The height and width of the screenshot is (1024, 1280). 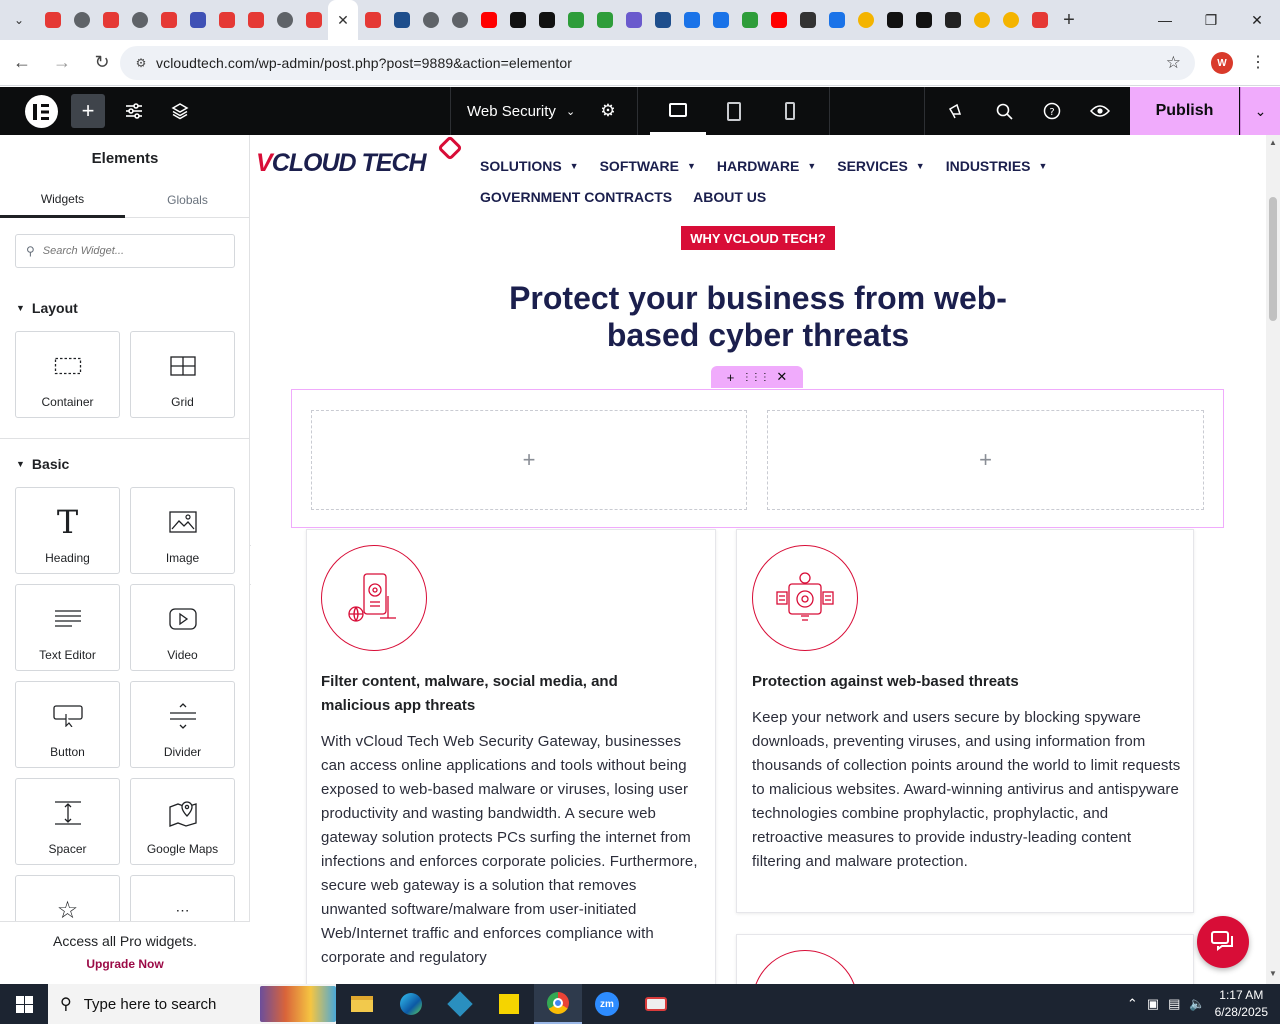 I want to click on help-icon: ?, so click(x=1052, y=111).